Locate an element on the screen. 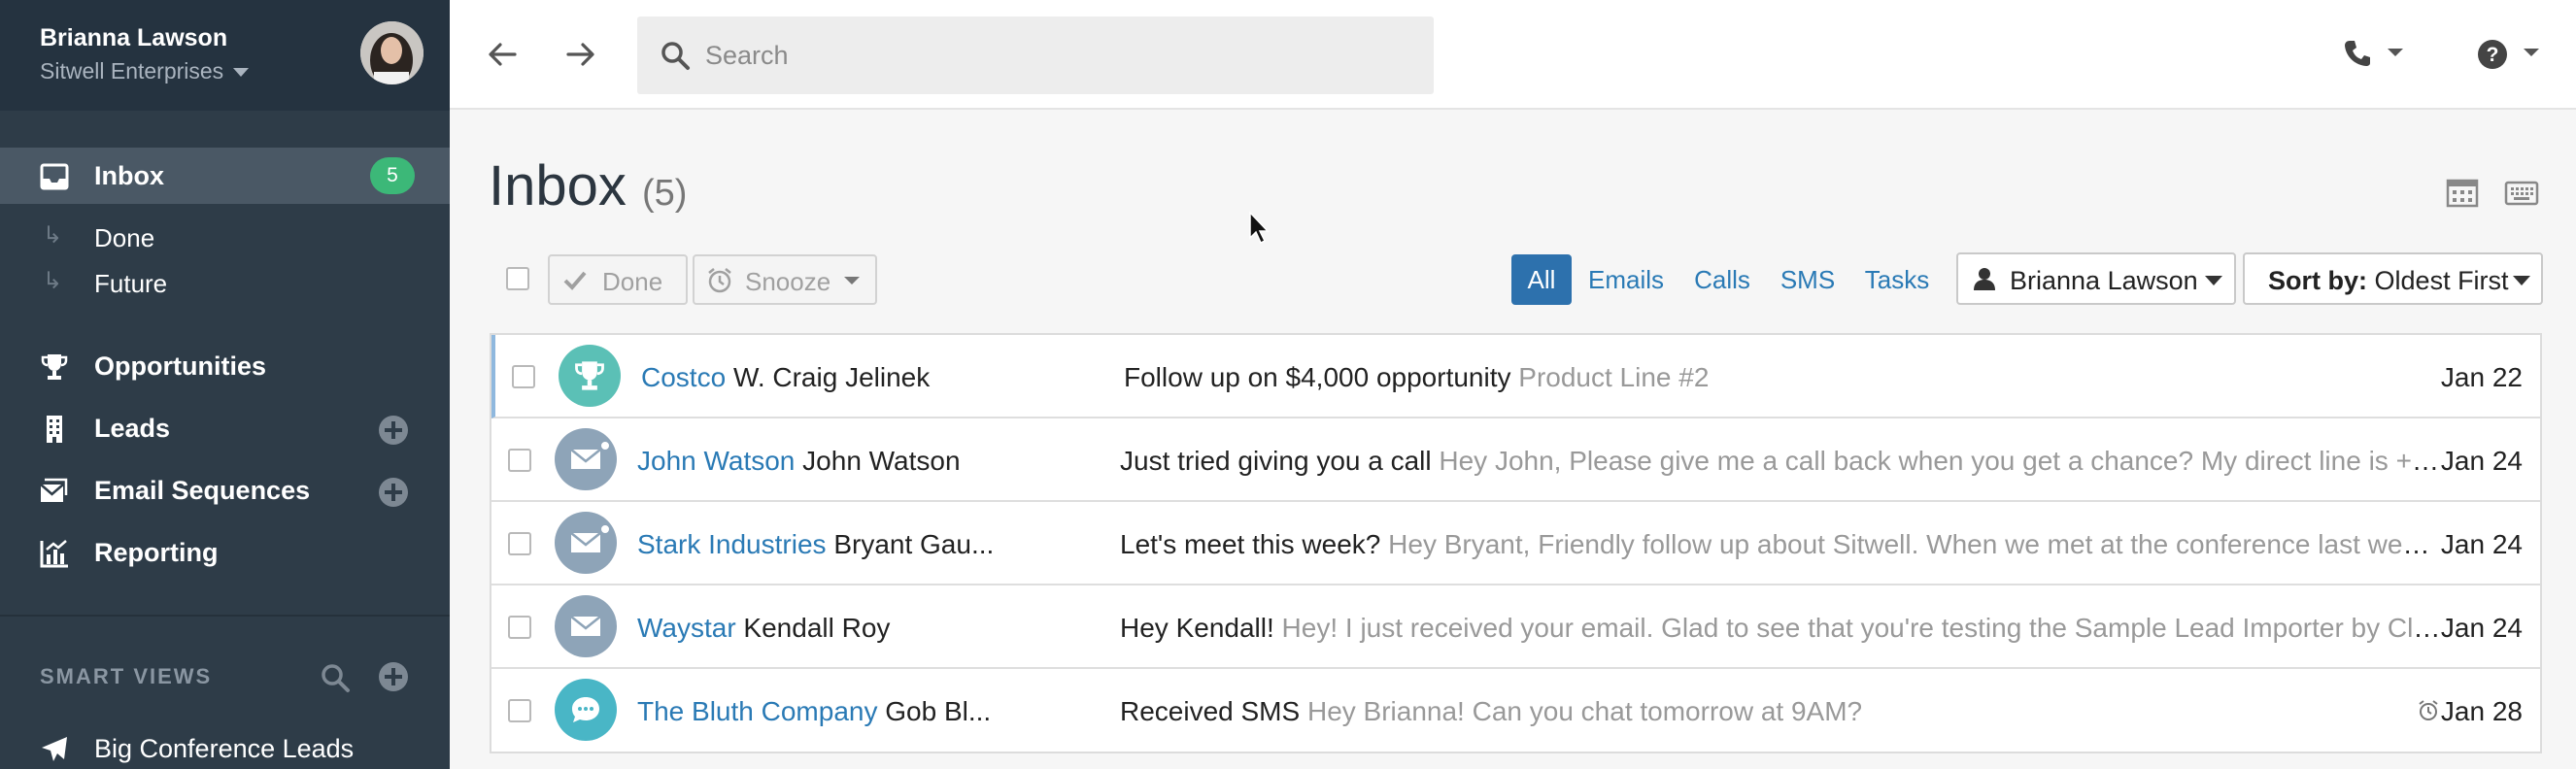 The image size is (2576, 769). user-name: Brianna Lawson is located at coordinates (134, 37).